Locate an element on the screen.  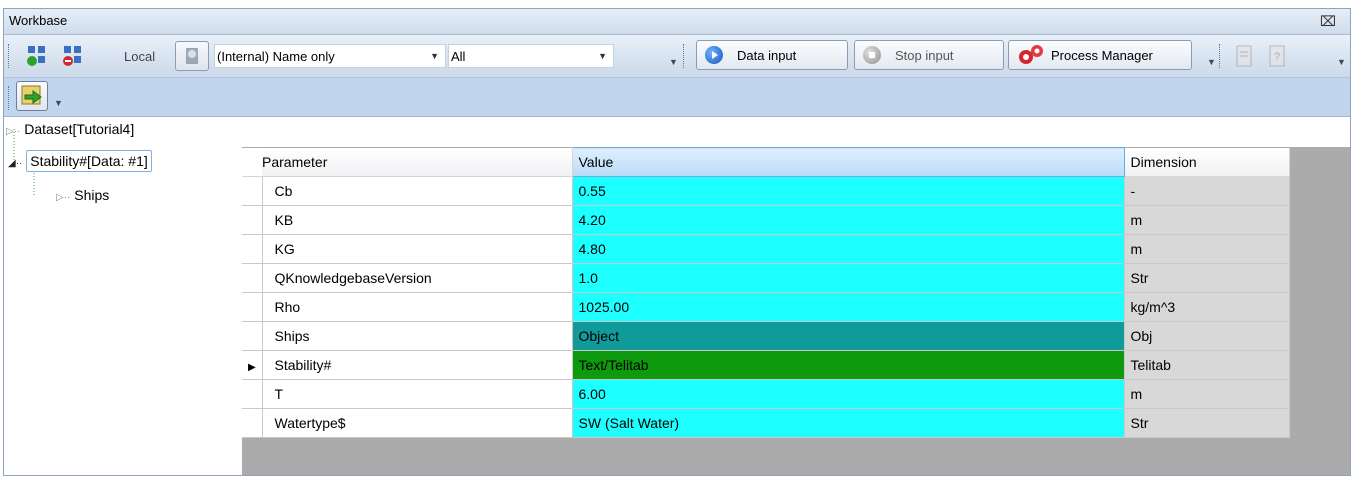
column-header-value: Value is located at coordinates (848, 162).